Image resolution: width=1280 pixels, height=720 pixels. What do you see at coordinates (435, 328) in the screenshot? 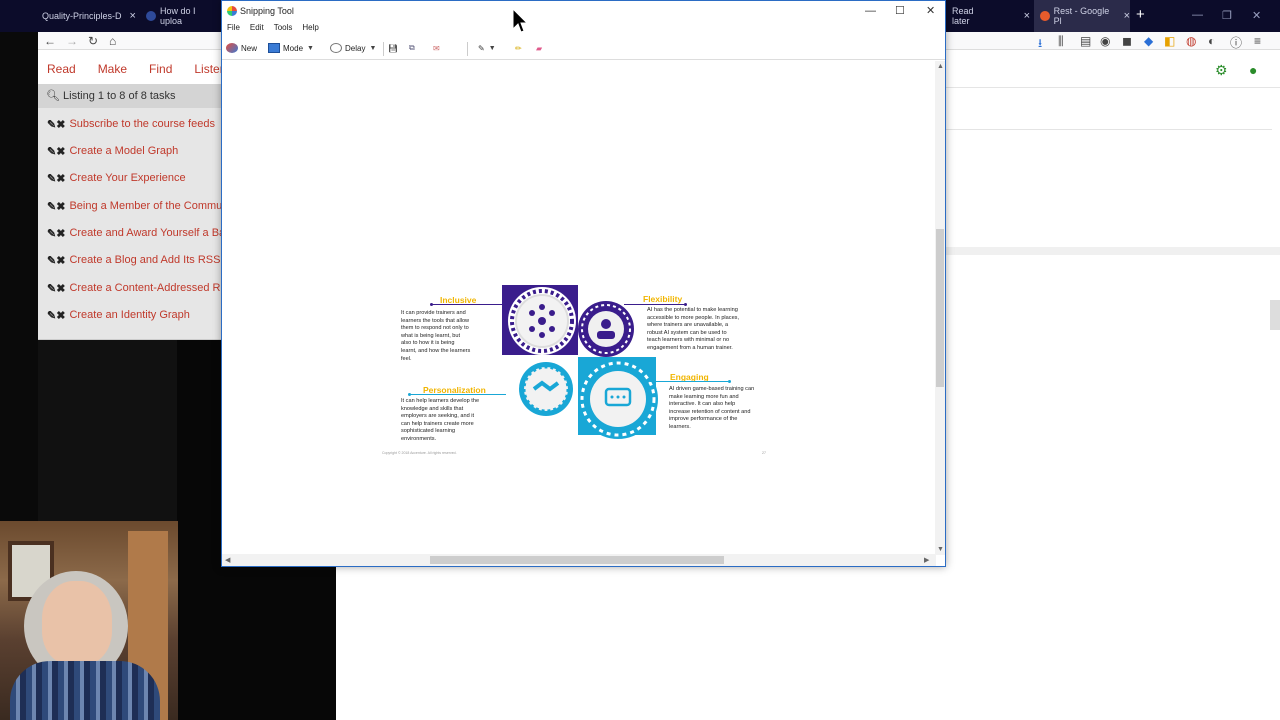
I see `text-line: them to respond not only to` at bounding box center [435, 328].